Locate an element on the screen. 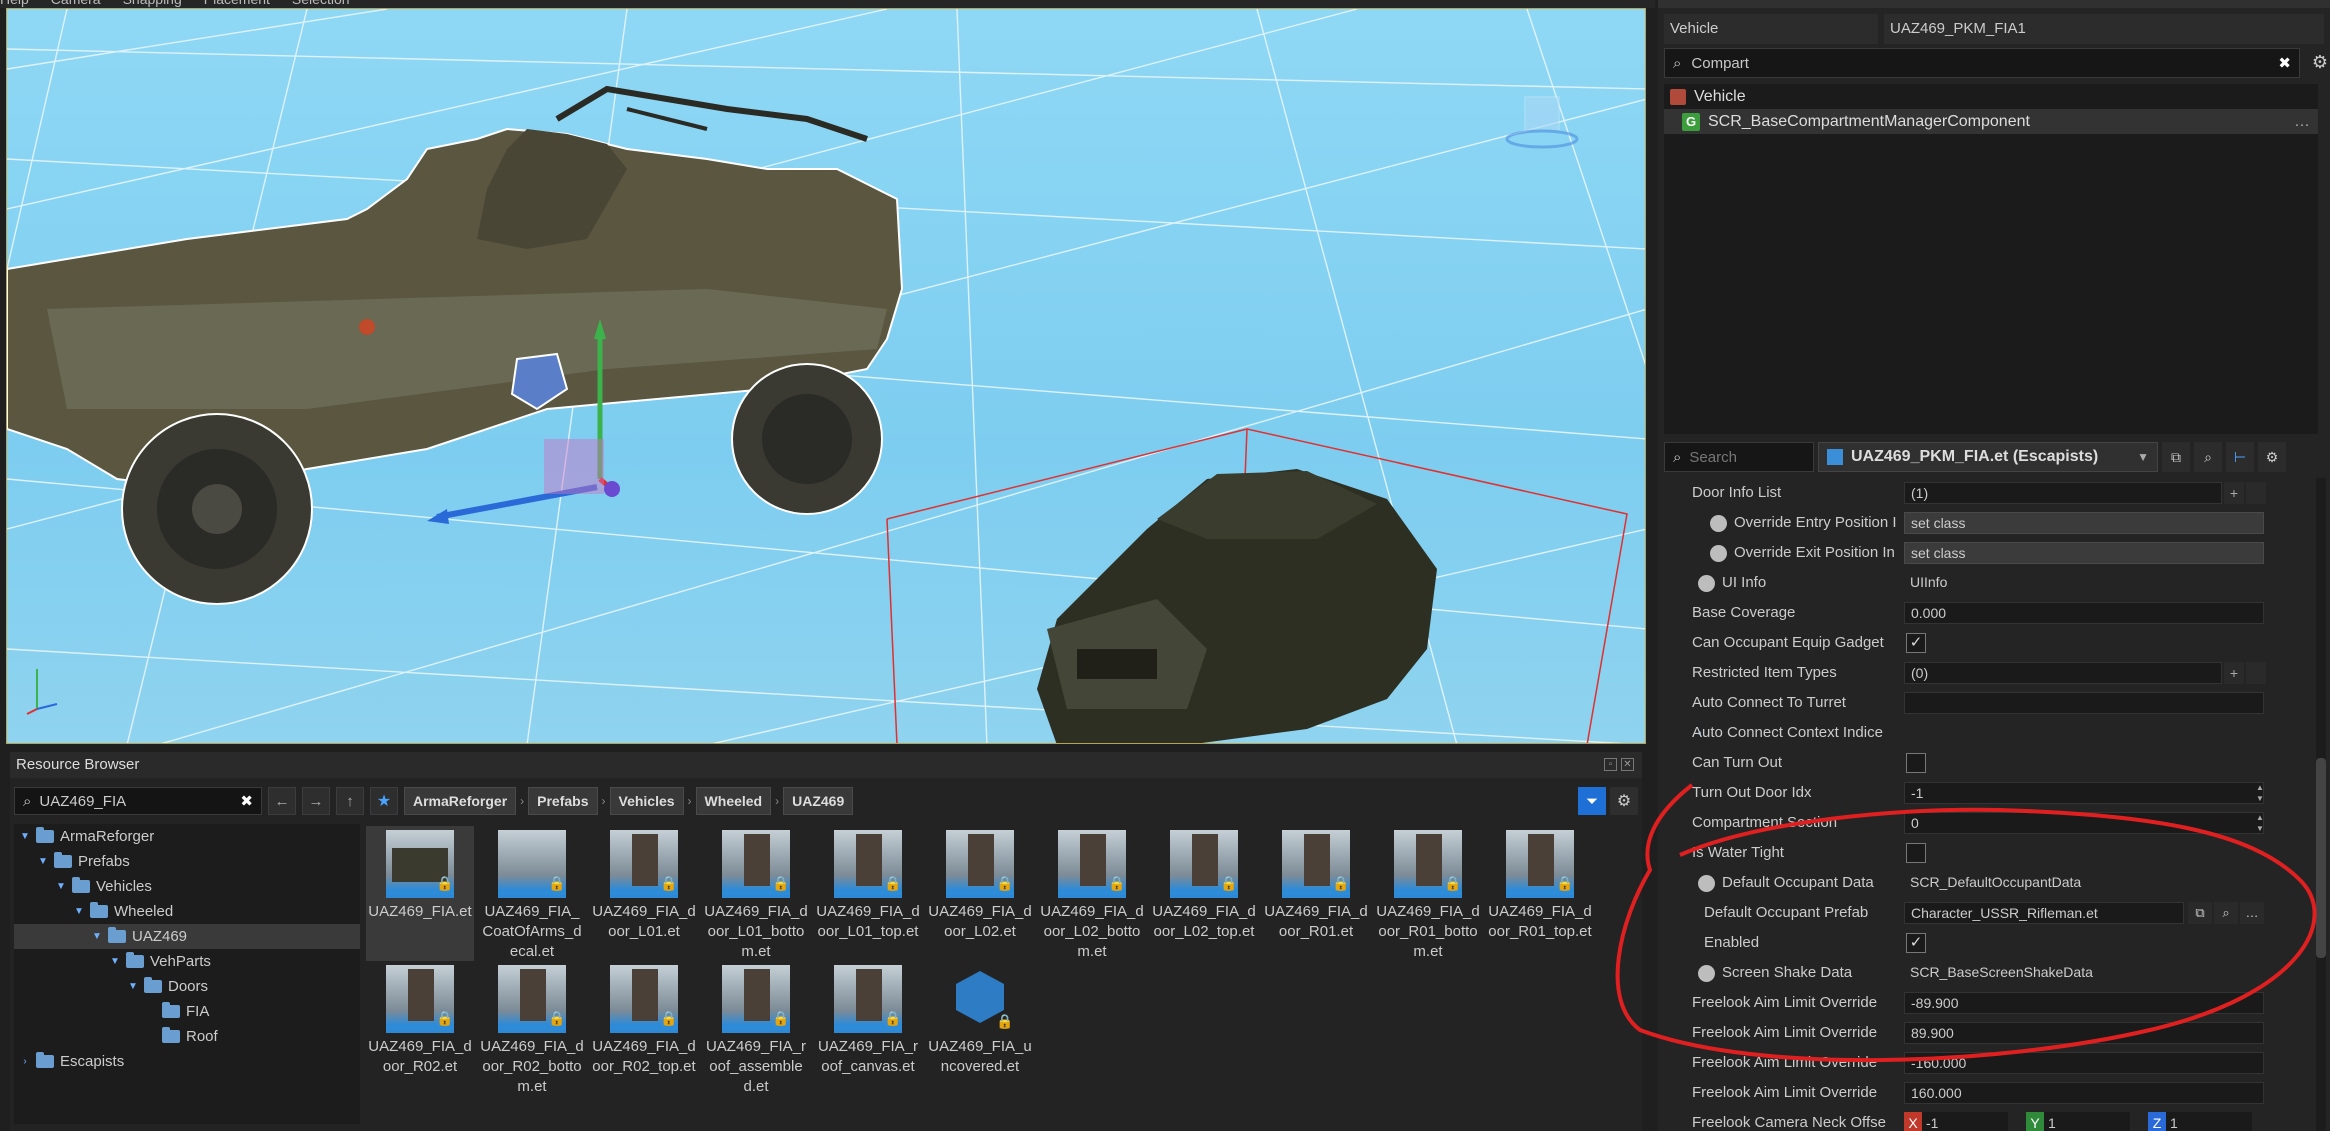 The width and height of the screenshot is (2330, 1131). menu-item: Snapping is located at coordinates (152, 3).